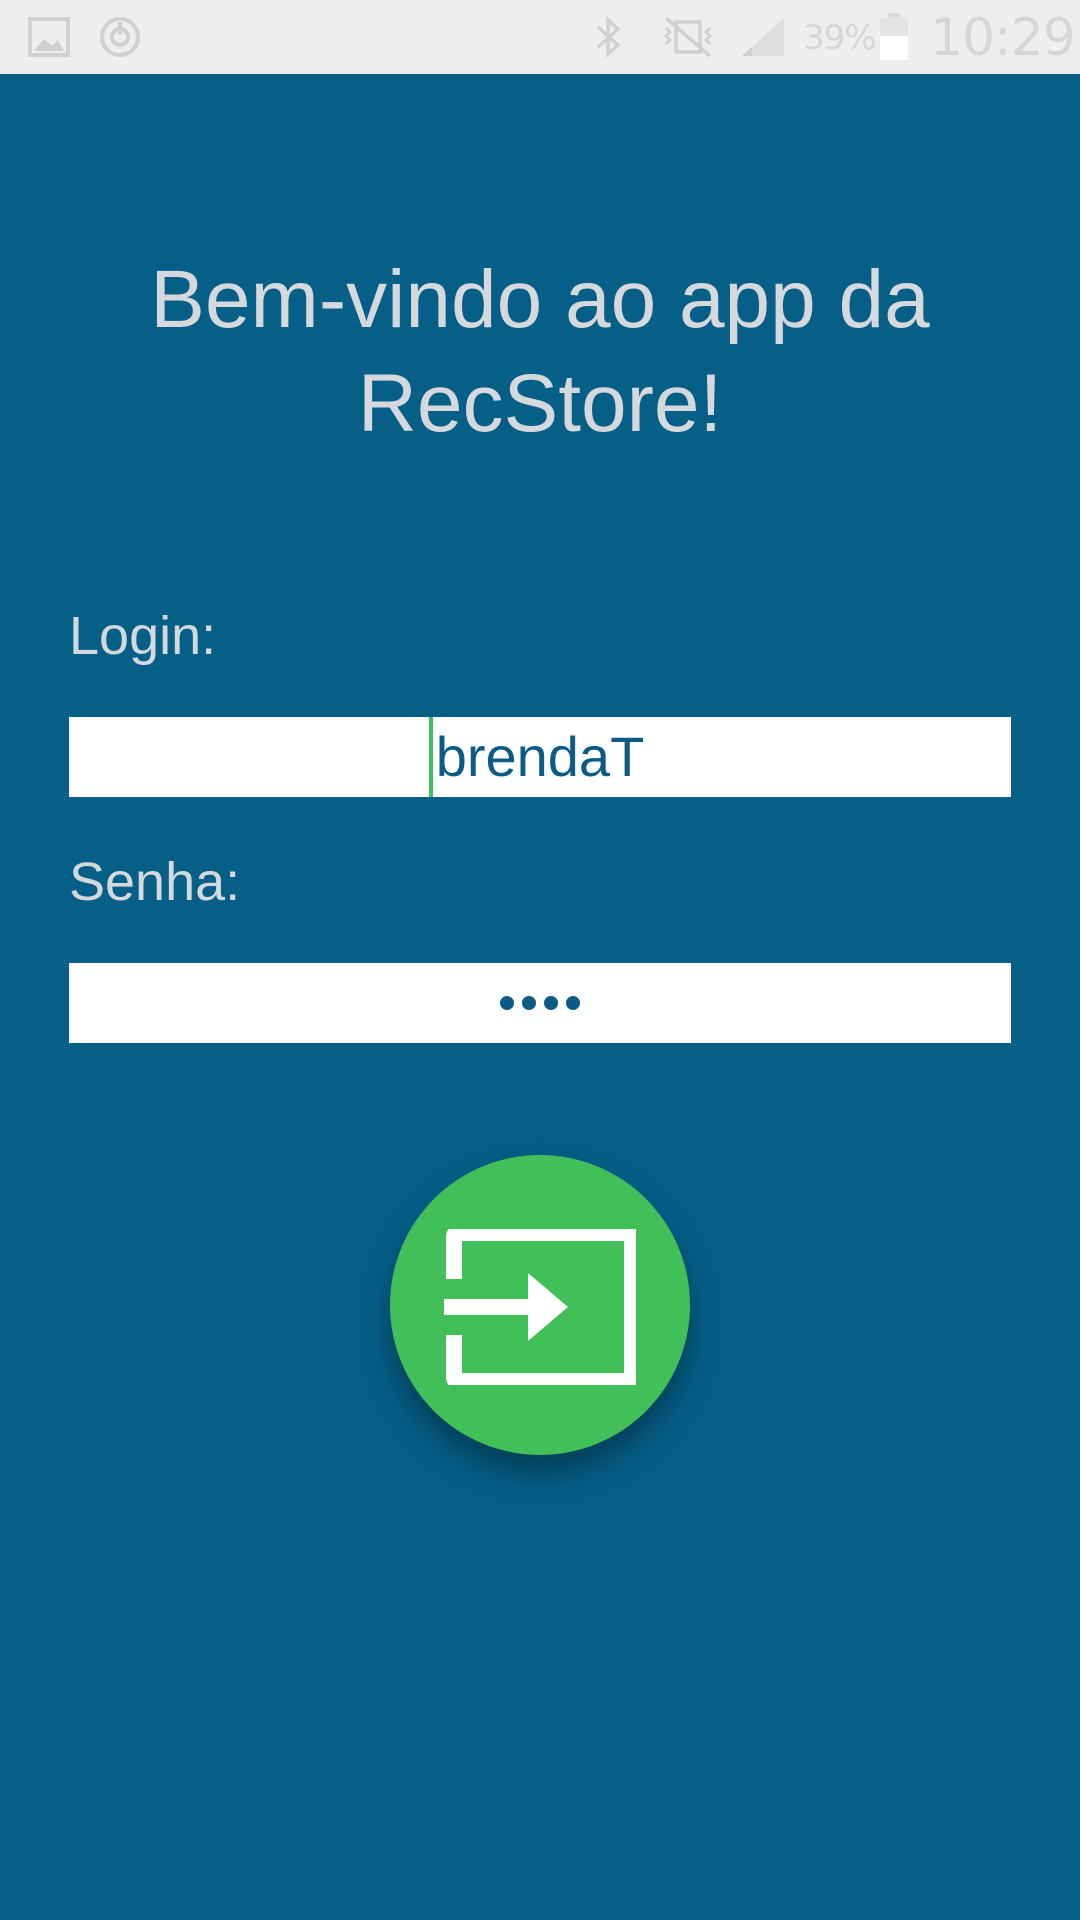  Describe the element at coordinates (120, 37) in the screenshot. I see `sync-icon` at that location.